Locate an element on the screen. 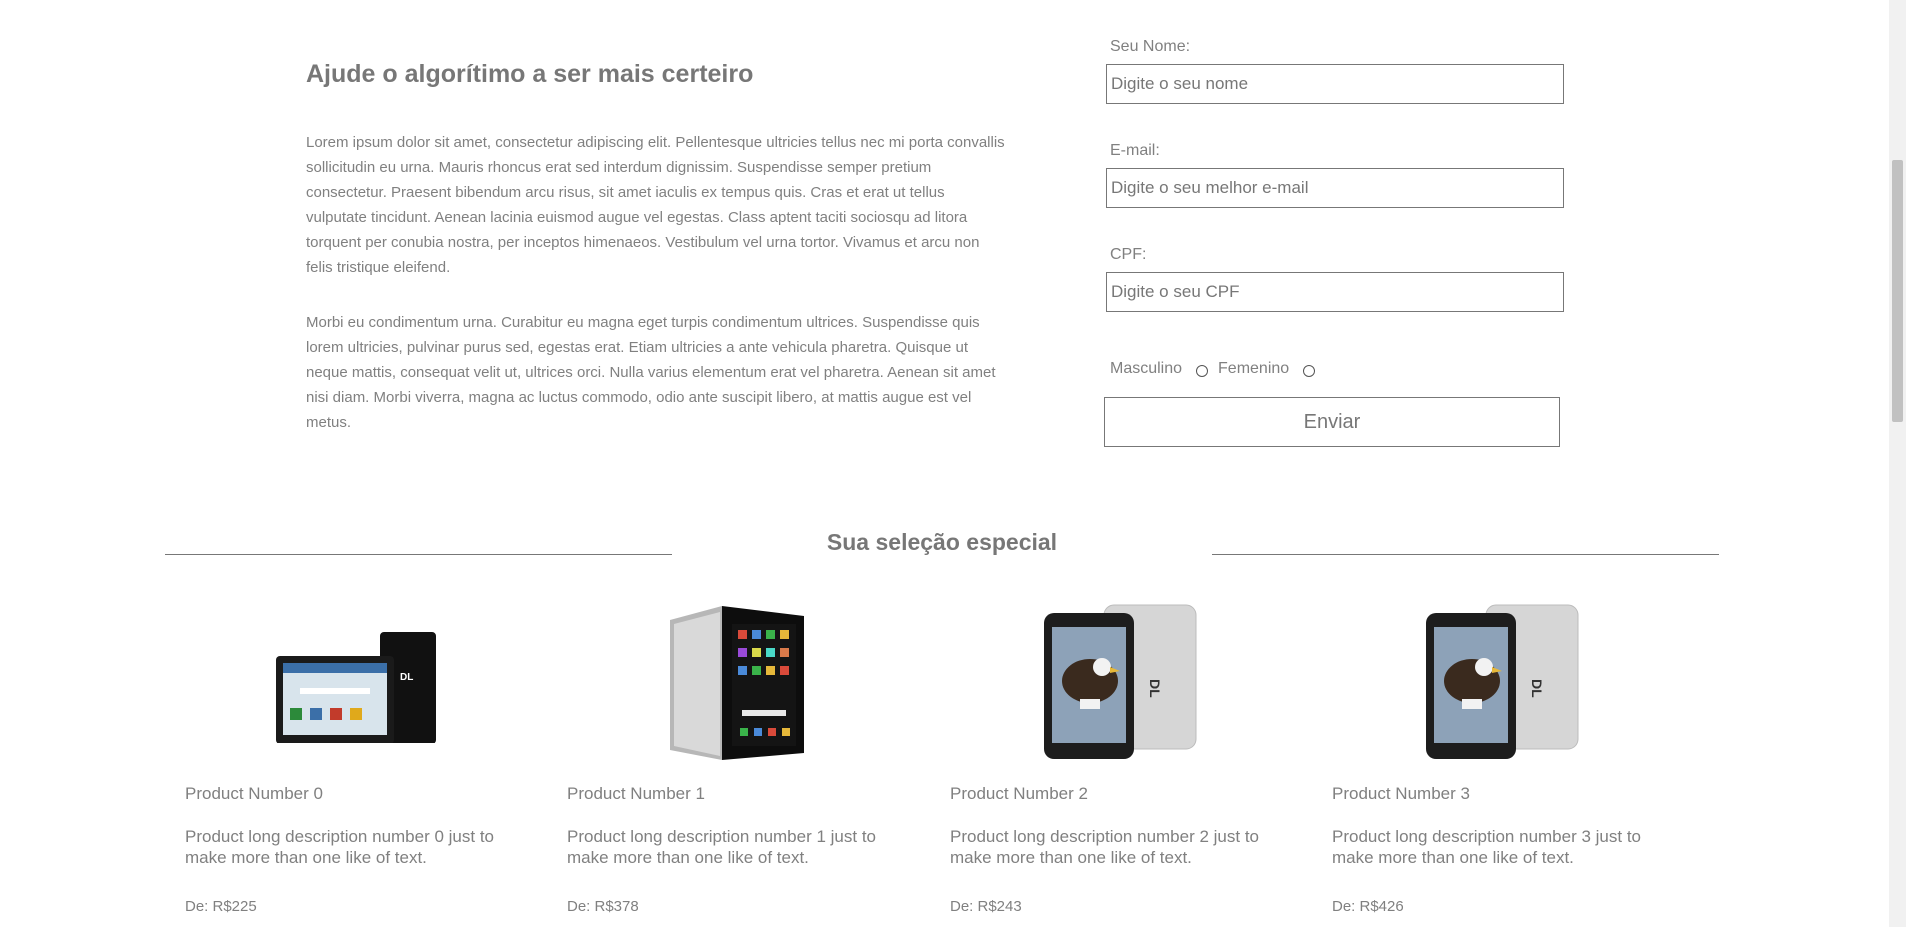 Image resolution: width=1906 pixels, height=927 pixels. name-field is located at coordinates (1335, 84).